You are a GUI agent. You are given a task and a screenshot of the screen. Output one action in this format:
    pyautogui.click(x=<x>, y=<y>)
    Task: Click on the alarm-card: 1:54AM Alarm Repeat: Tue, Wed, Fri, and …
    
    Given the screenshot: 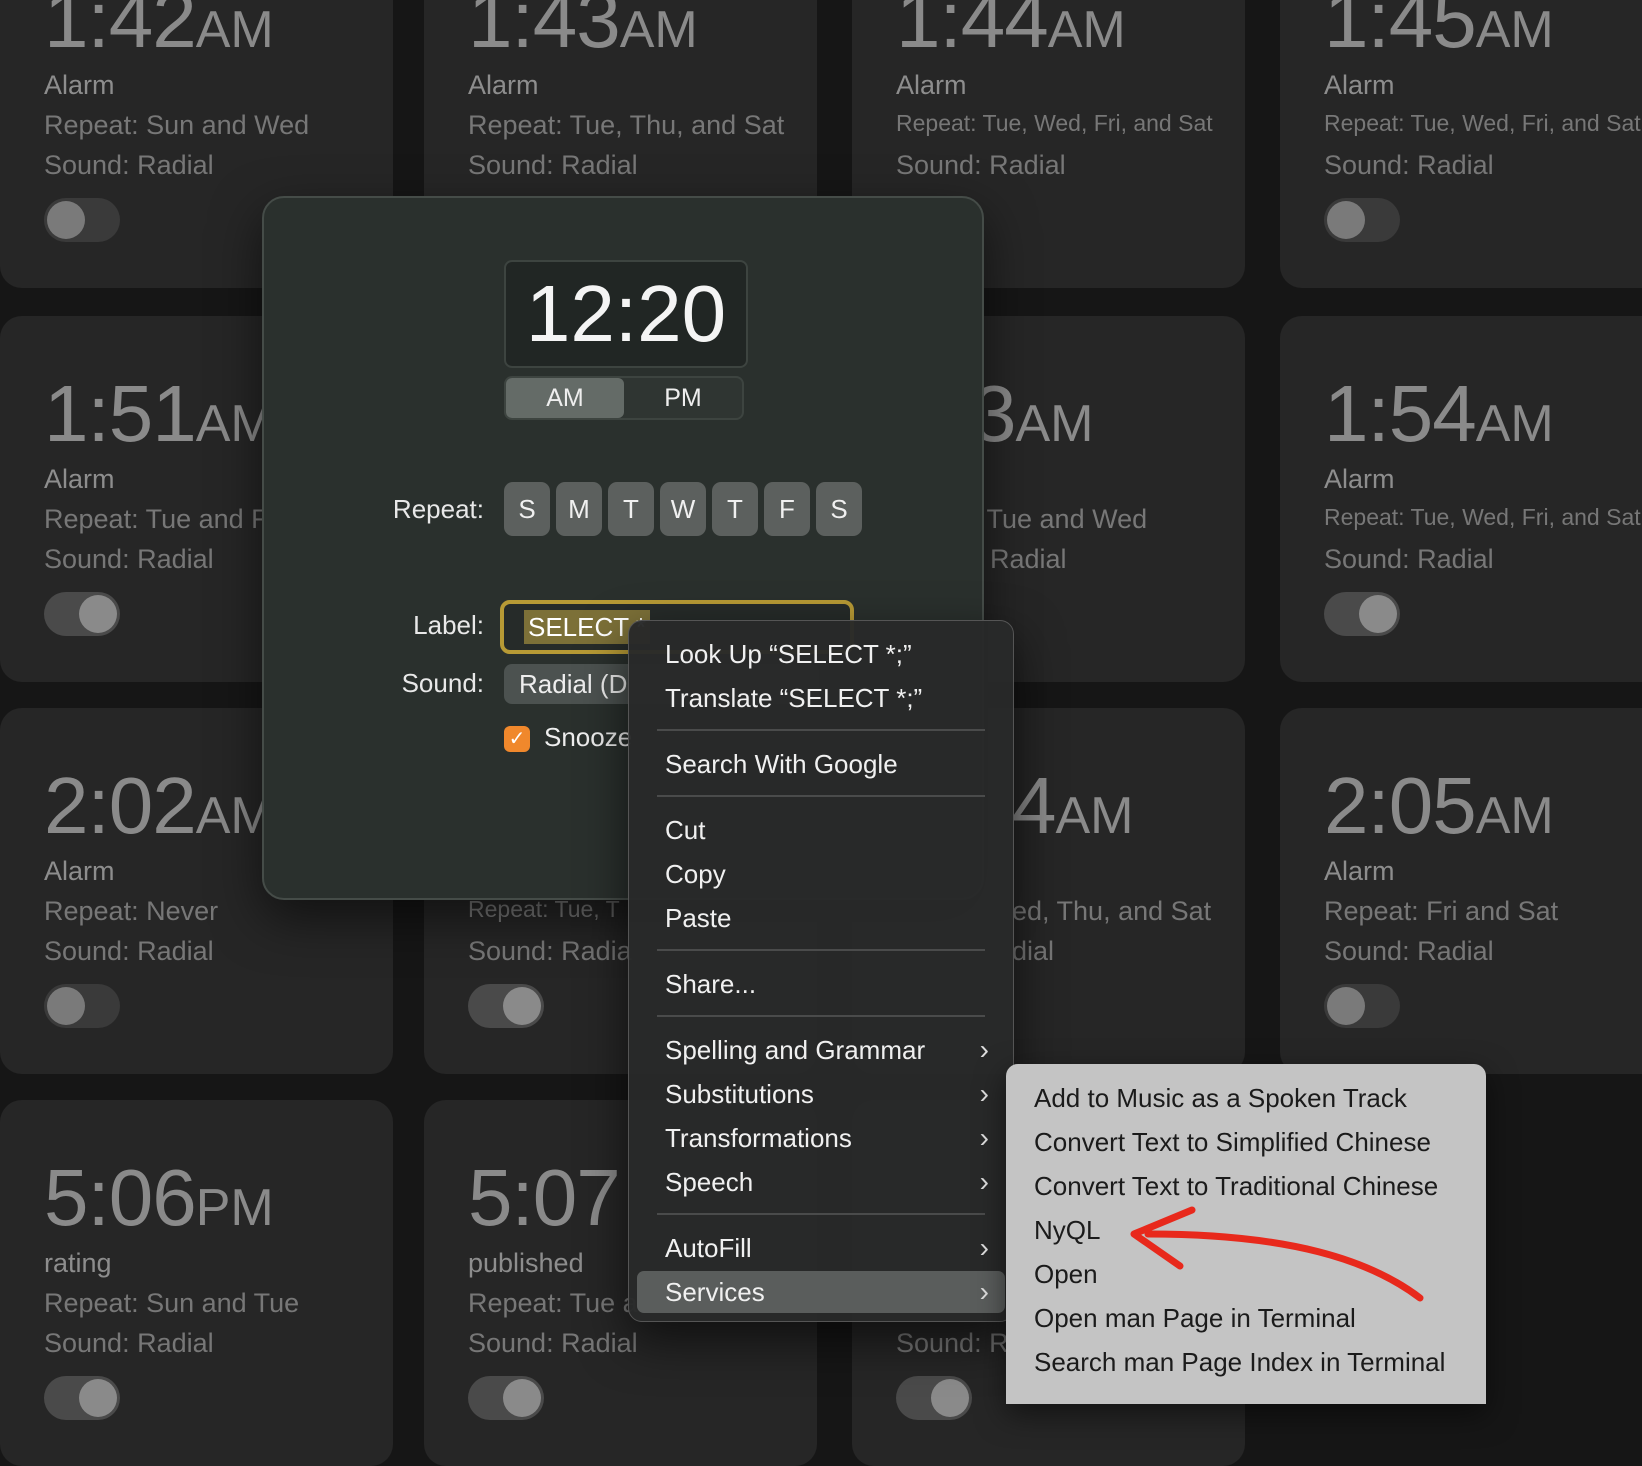 What is the action you would take?
    pyautogui.click(x=1461, y=499)
    